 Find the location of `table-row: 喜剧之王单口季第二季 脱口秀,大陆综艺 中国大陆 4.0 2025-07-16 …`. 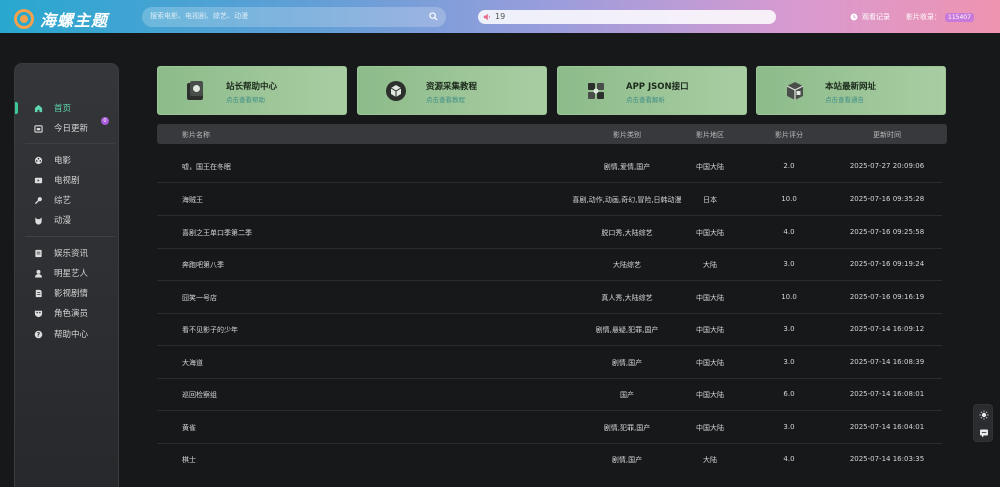

table-row: 喜剧之王单口季第二季 脱口秀,大陆综艺 中国大陆 4.0 2025-07-16 … is located at coordinates (549, 232).